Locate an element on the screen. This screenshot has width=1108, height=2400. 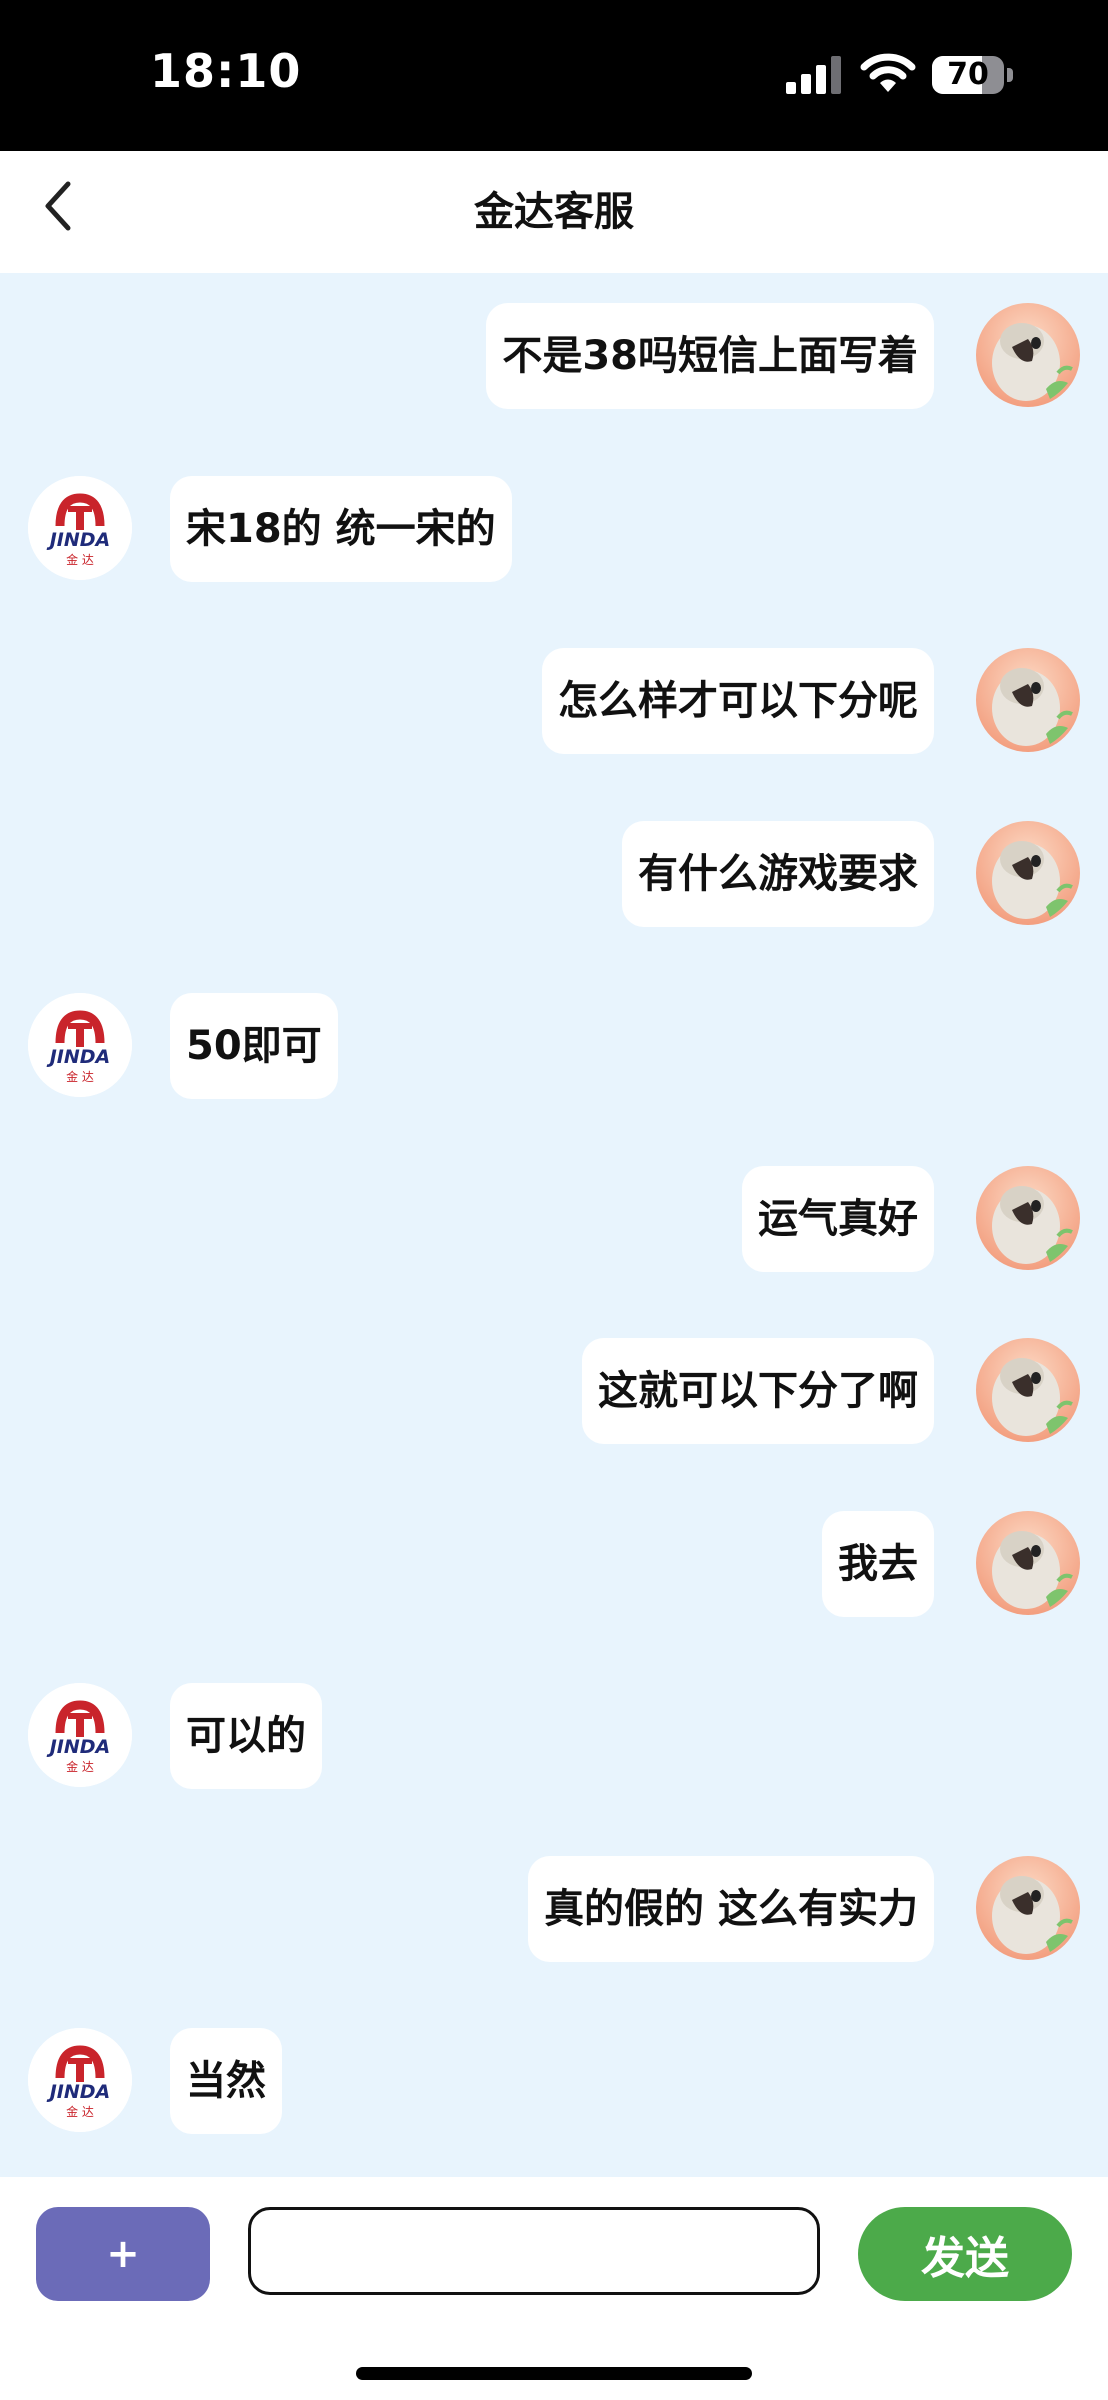
battery-percent: 70 is located at coordinates (968, 74).